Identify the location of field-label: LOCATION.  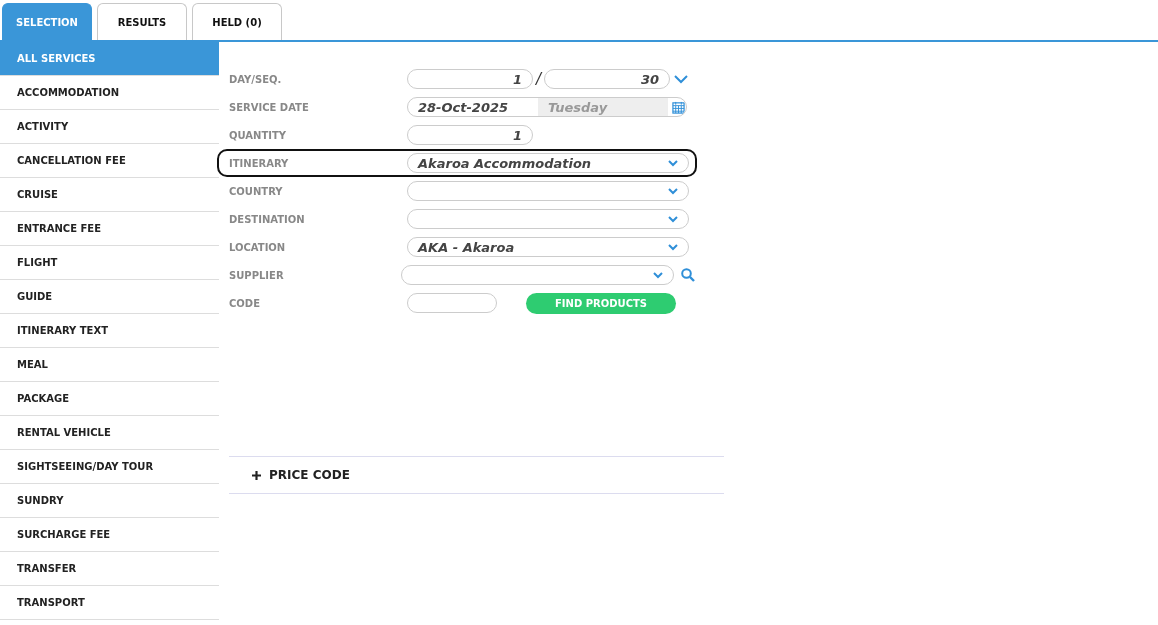
(258, 247).